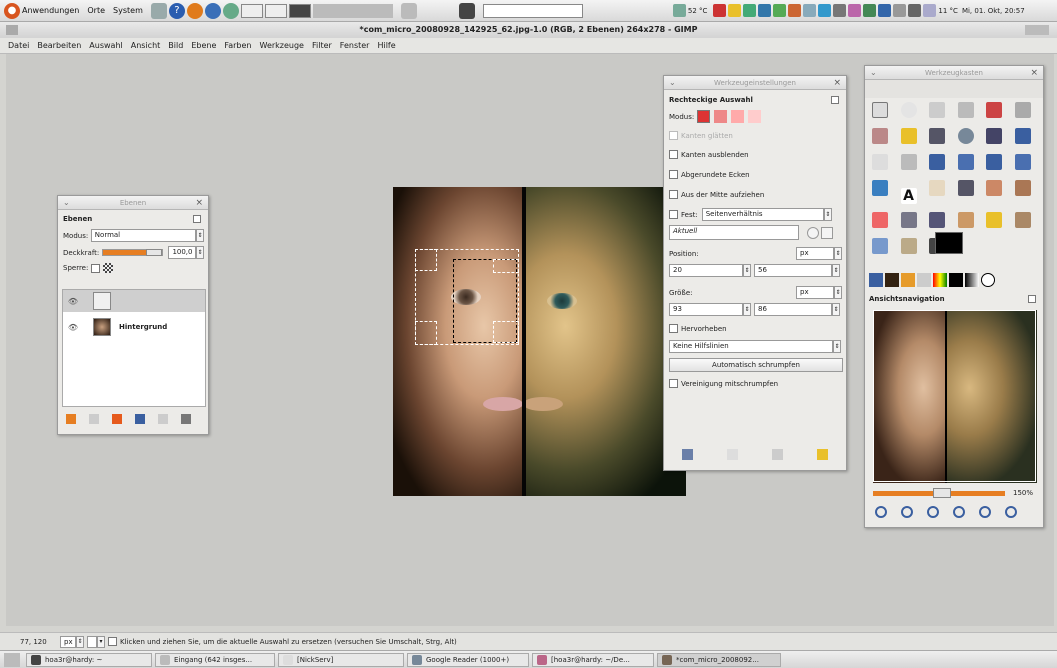 The image size is (1057, 668). I want to click on tab-colors, so click(972, 280).